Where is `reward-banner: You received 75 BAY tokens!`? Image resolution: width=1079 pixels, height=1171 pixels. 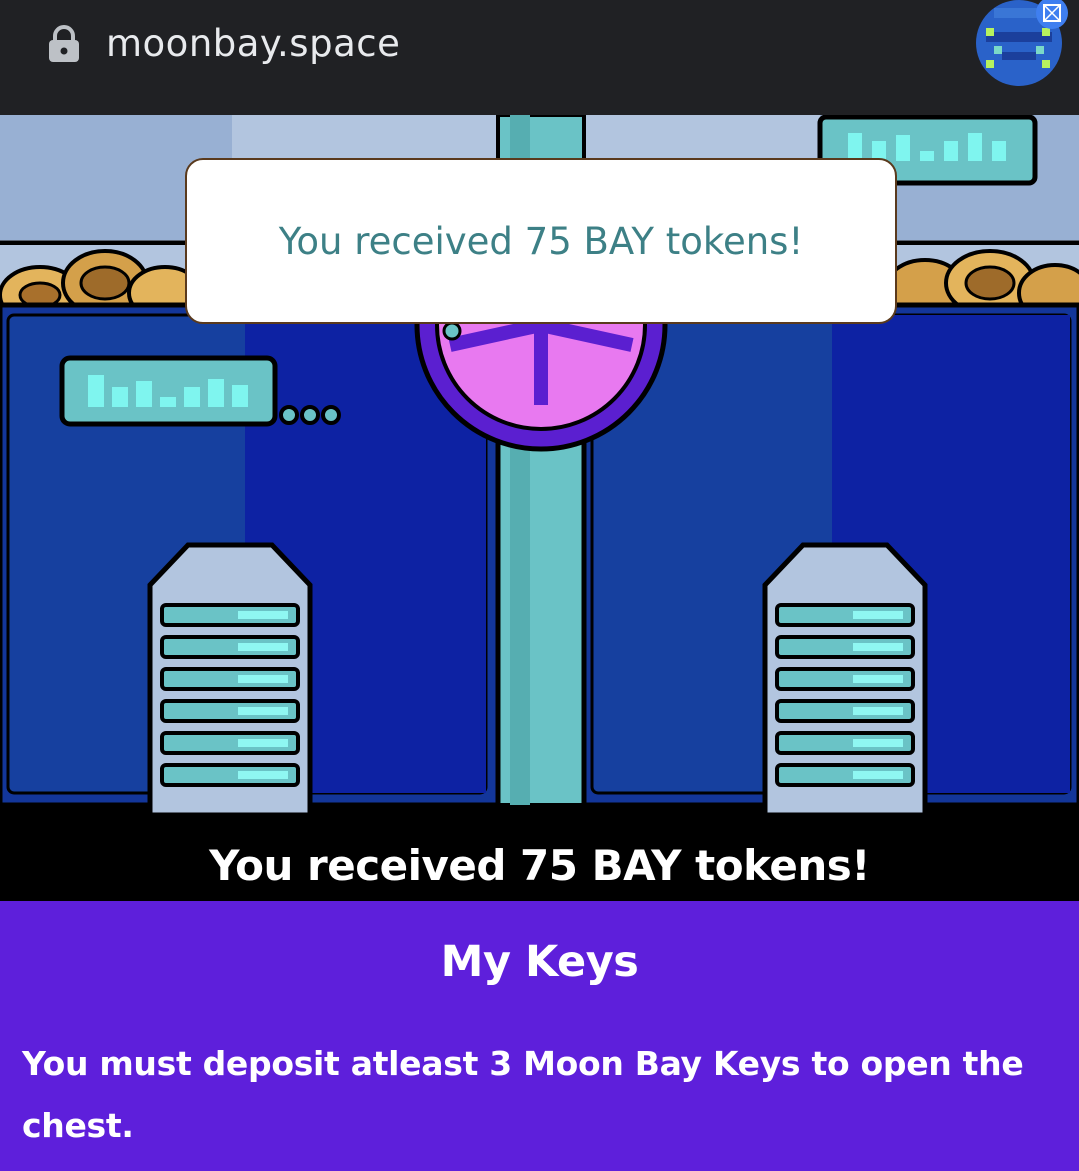 reward-banner: You received 75 BAY tokens! is located at coordinates (539, 865).